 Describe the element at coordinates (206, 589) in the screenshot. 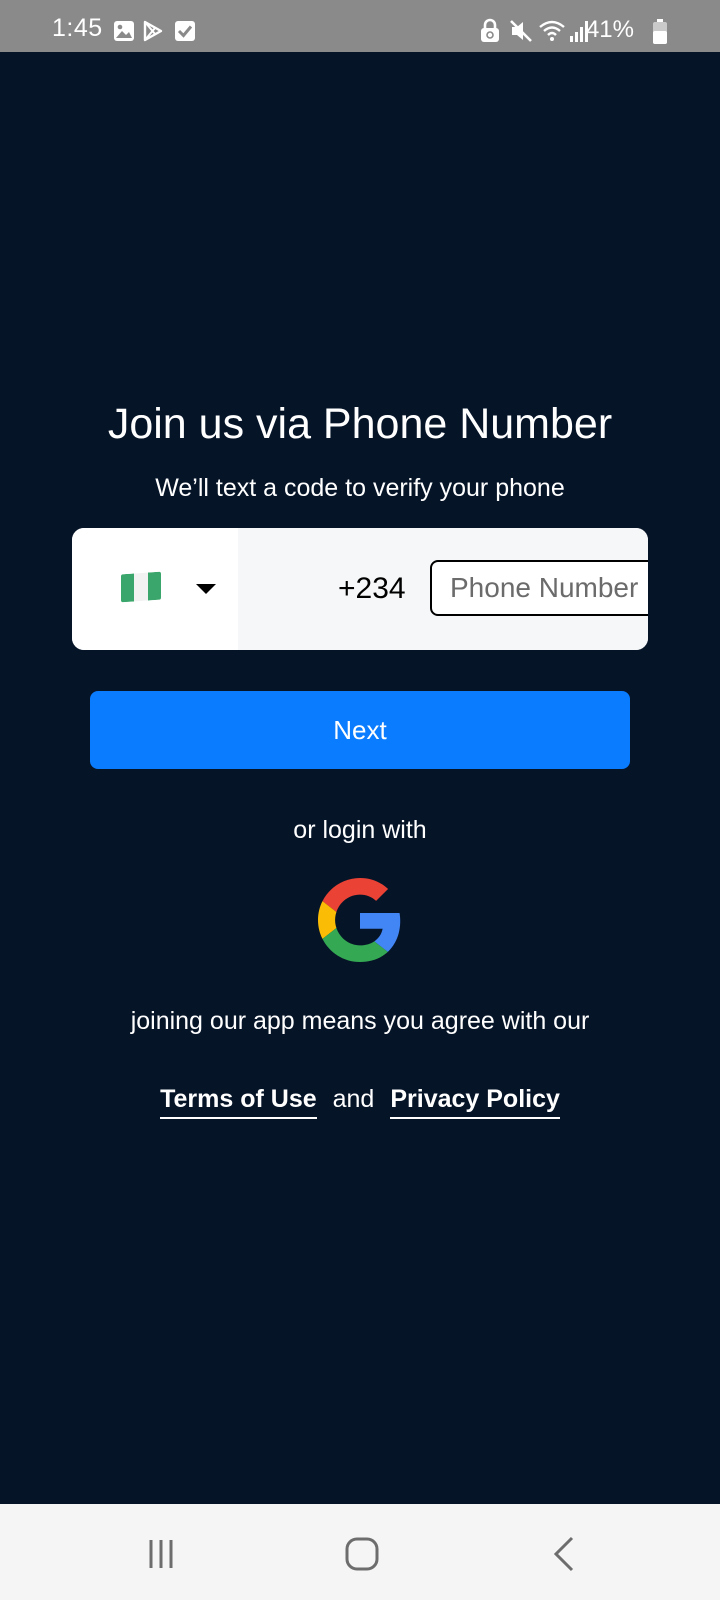

I see `chevron-down-icon` at that location.